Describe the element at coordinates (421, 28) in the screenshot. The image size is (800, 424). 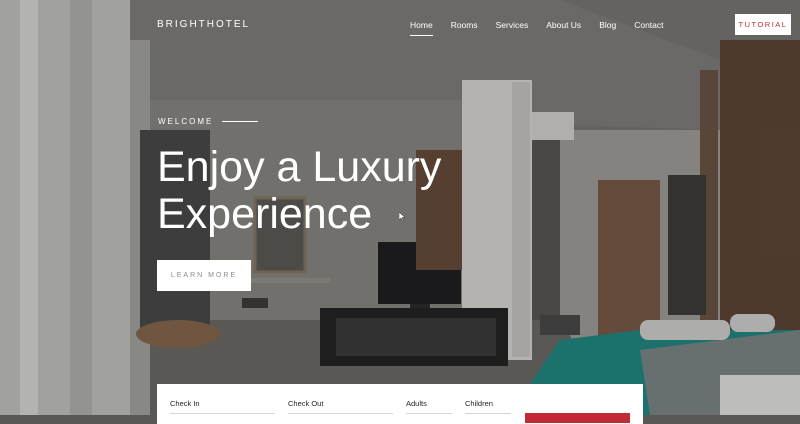
I see `nav-home: Home` at that location.